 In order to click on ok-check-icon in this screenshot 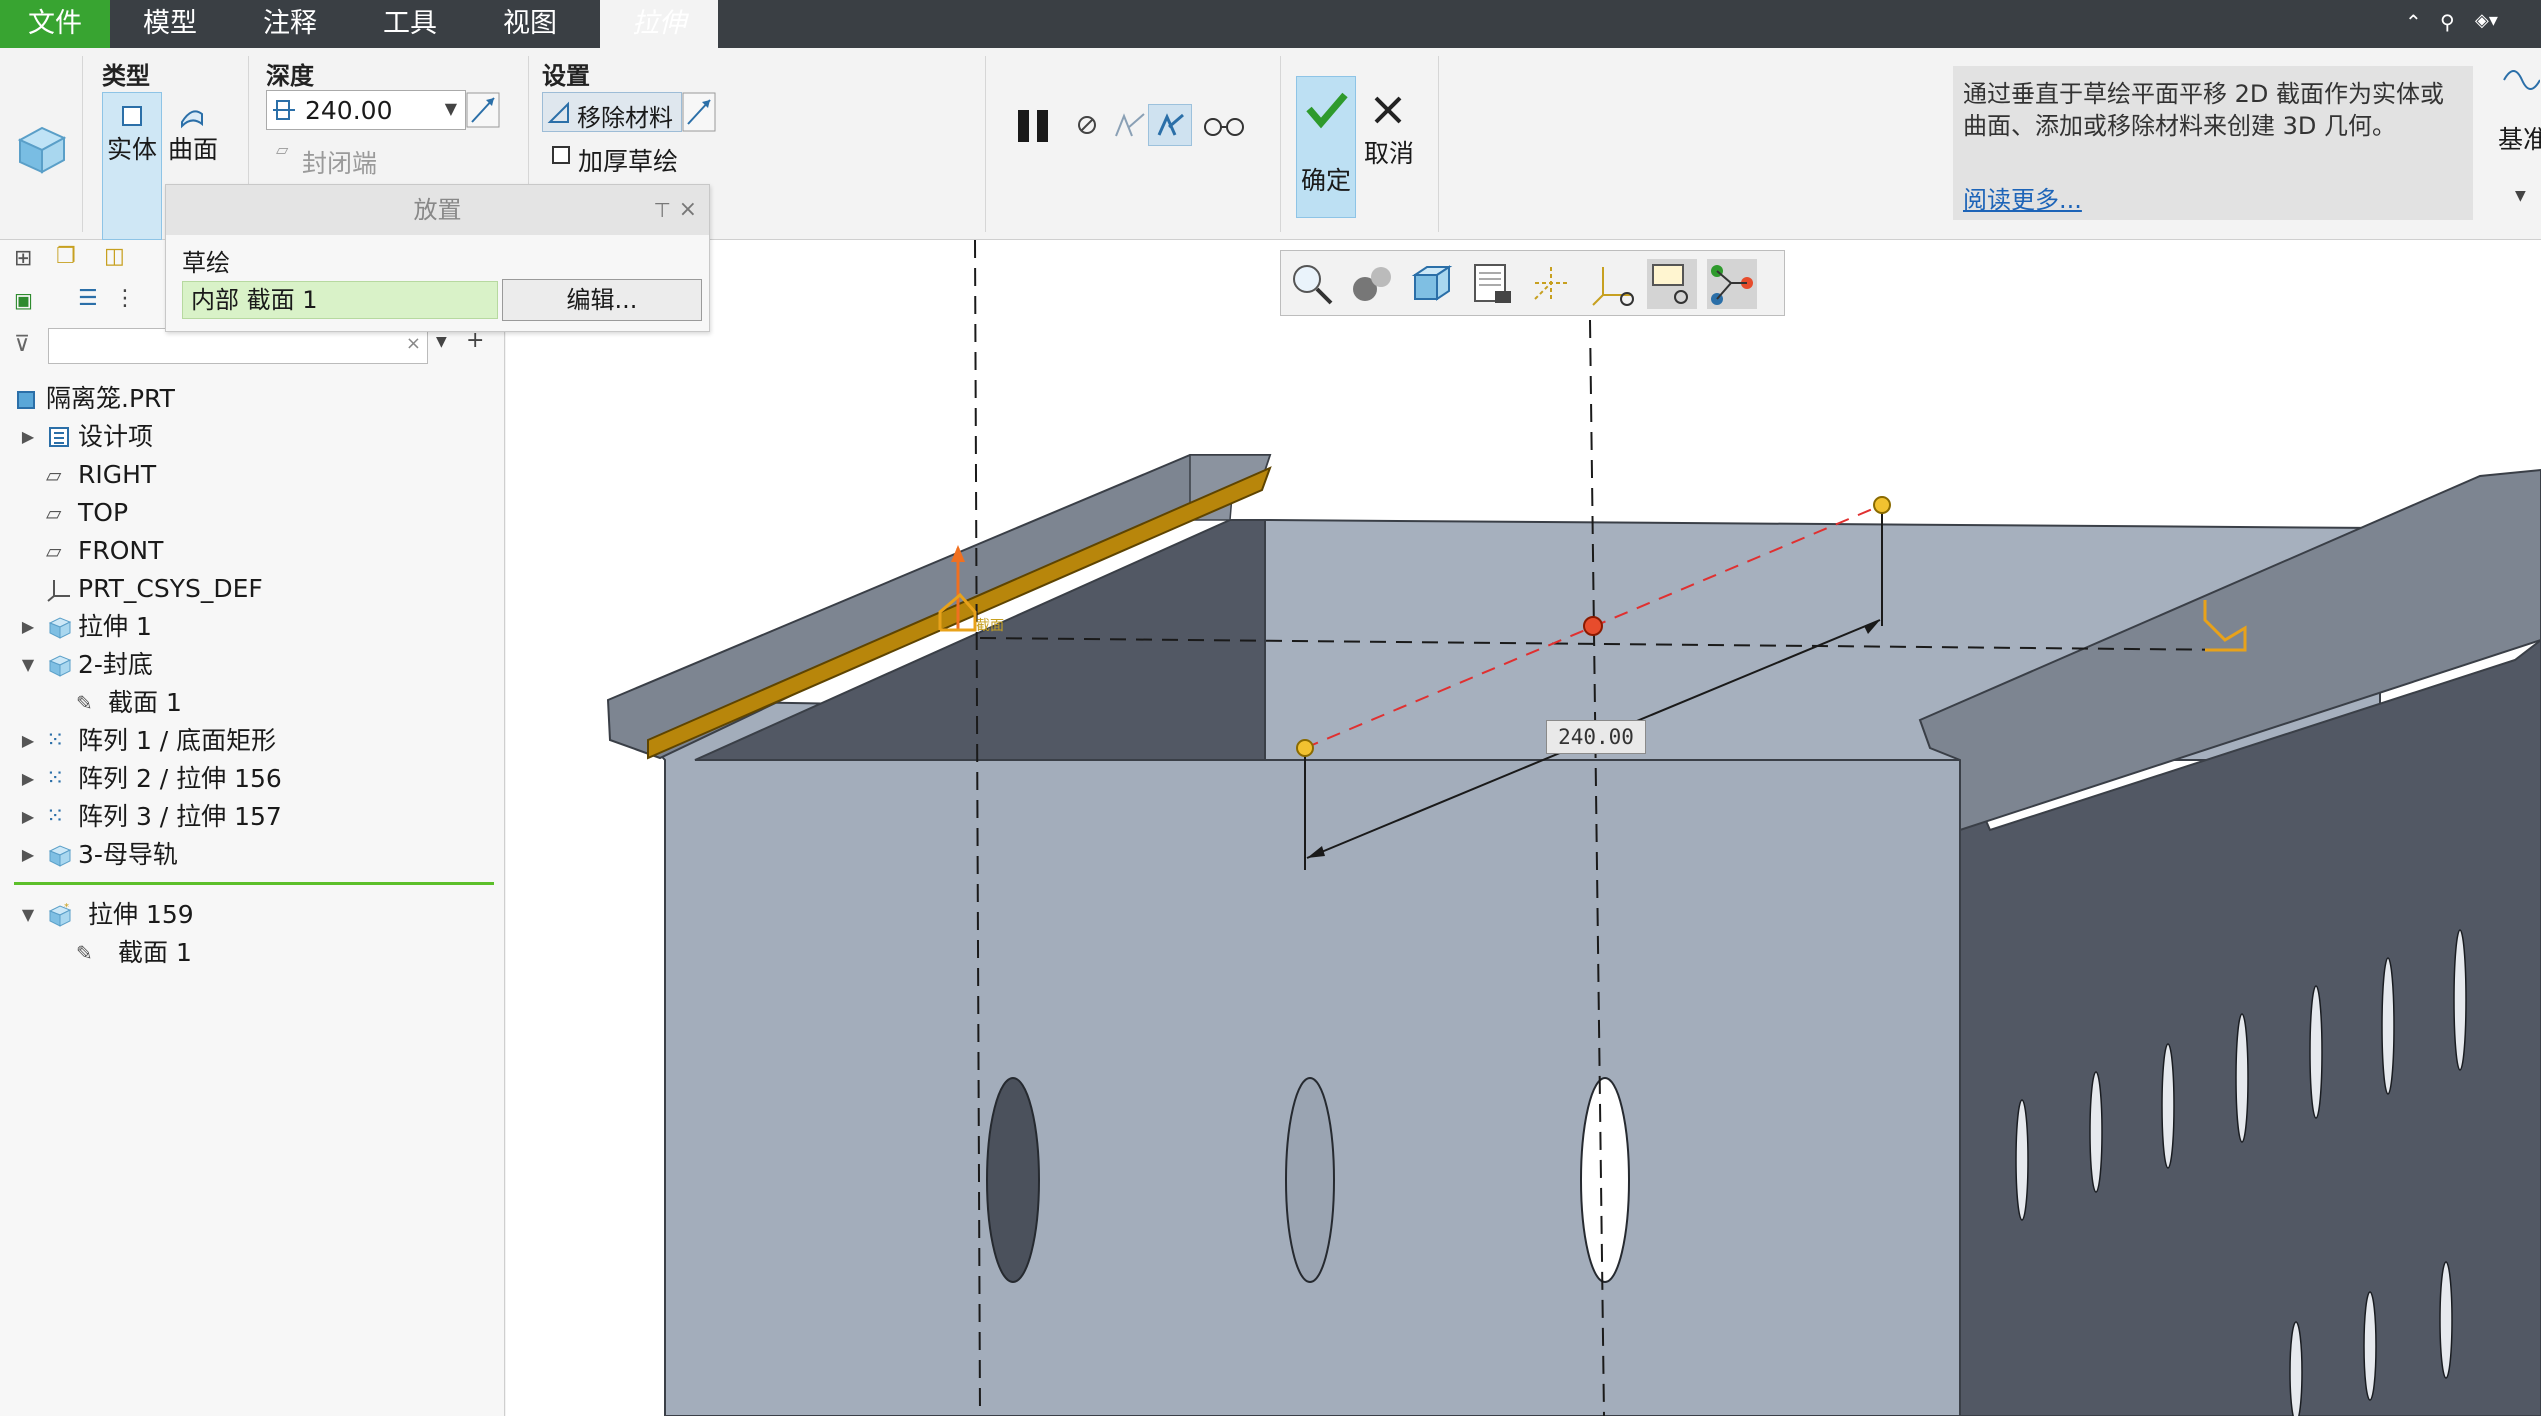, I will do `click(1327, 110)`.